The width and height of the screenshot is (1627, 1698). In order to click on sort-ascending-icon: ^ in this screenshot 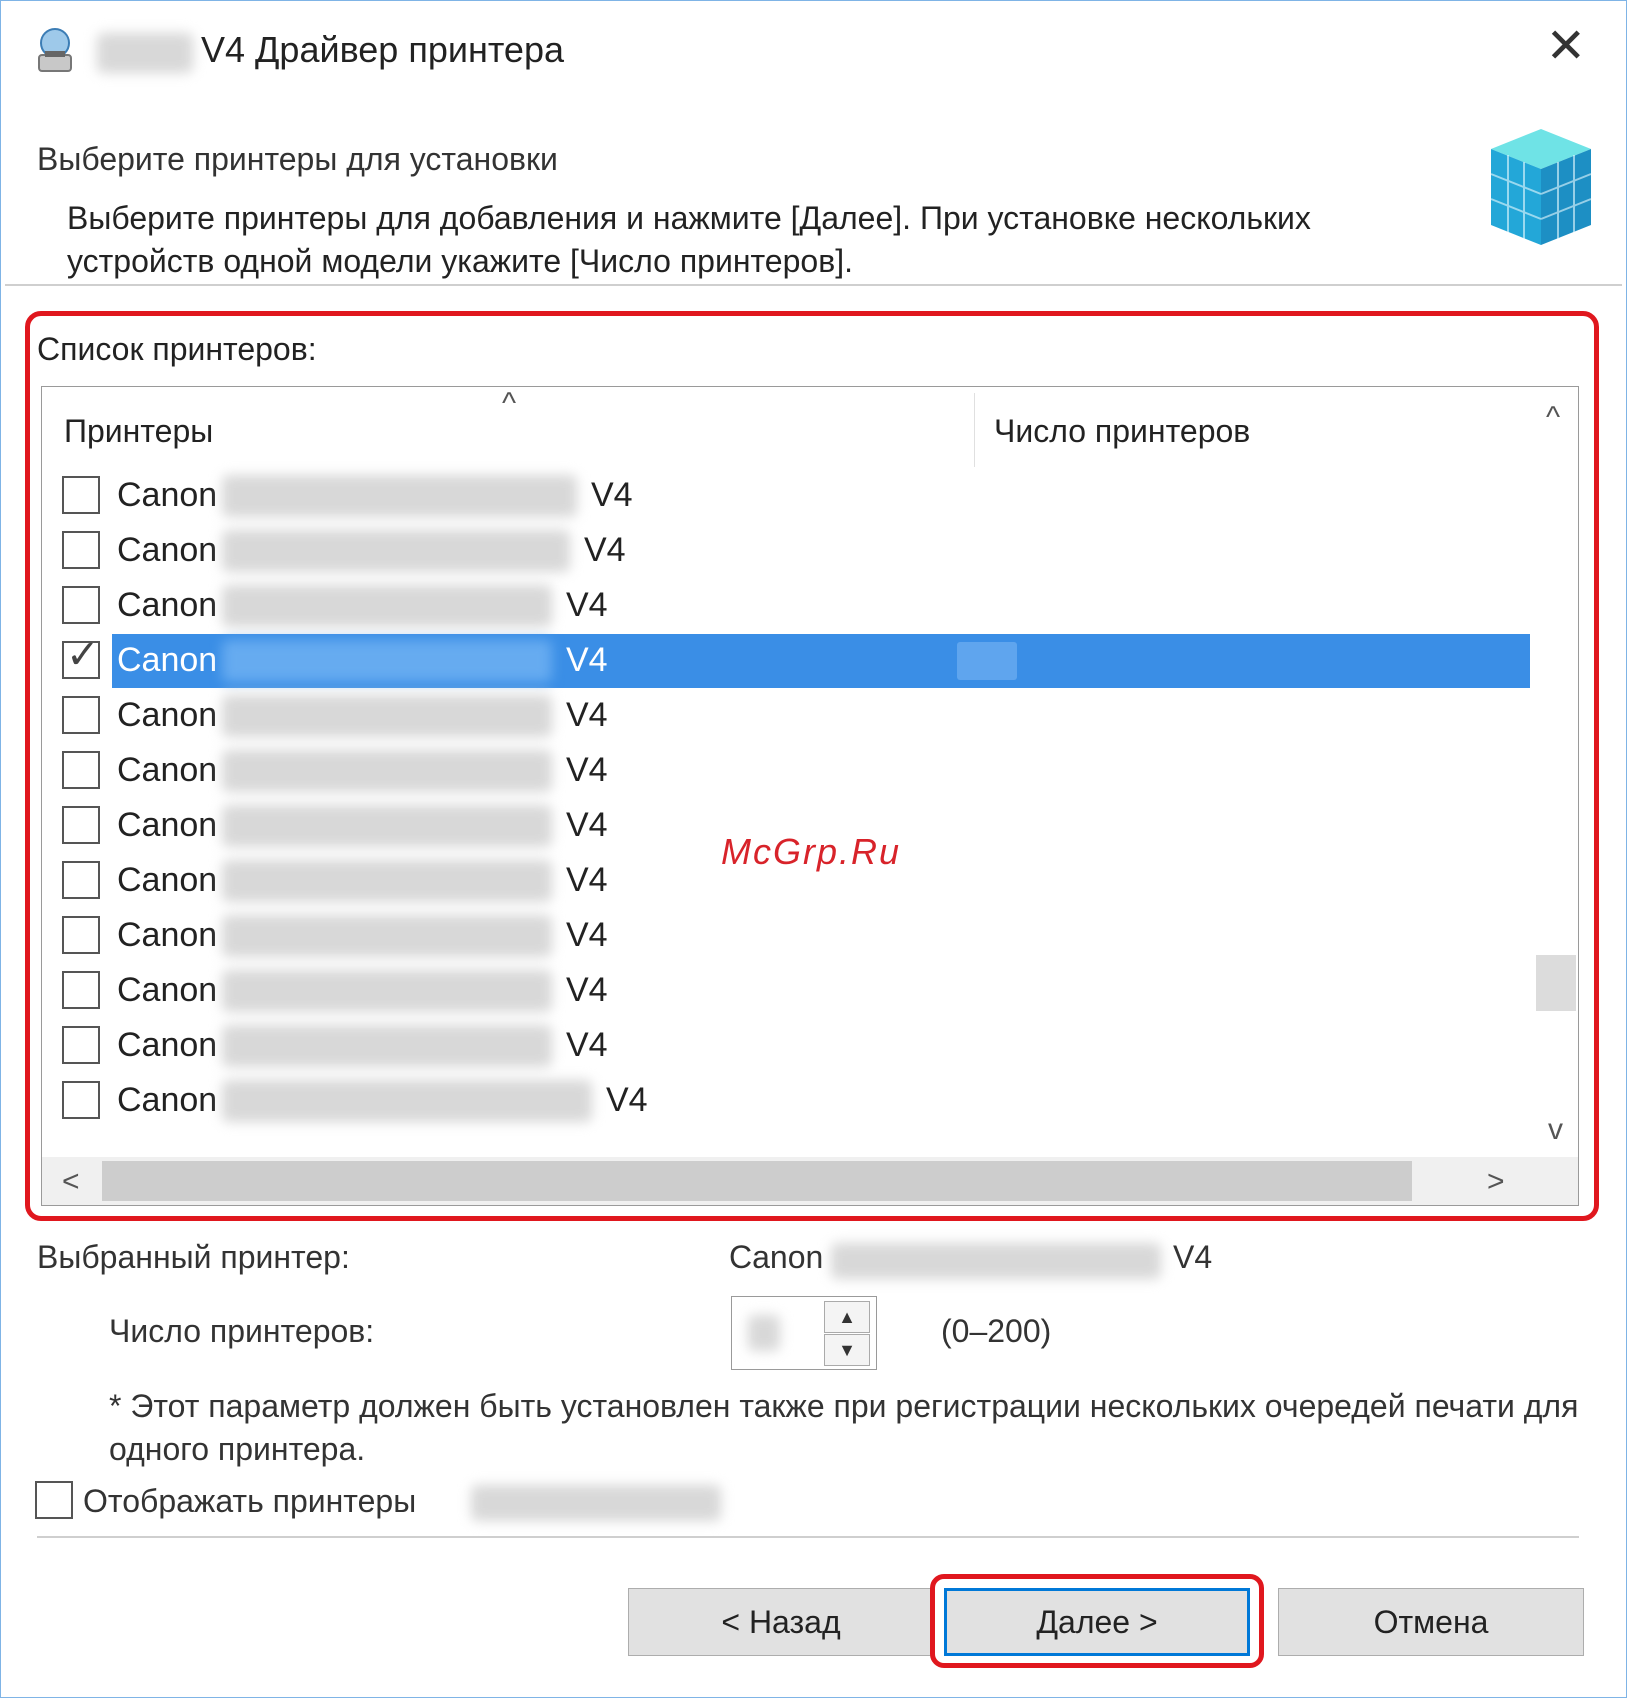, I will do `click(509, 403)`.